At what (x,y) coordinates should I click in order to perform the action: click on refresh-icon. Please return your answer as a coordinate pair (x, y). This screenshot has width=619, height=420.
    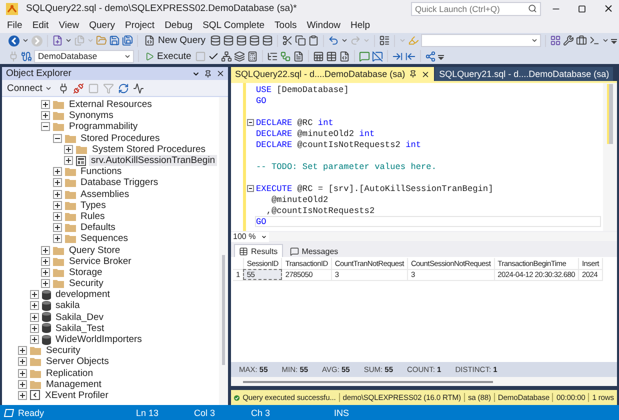
    Looking at the image, I should click on (124, 88).